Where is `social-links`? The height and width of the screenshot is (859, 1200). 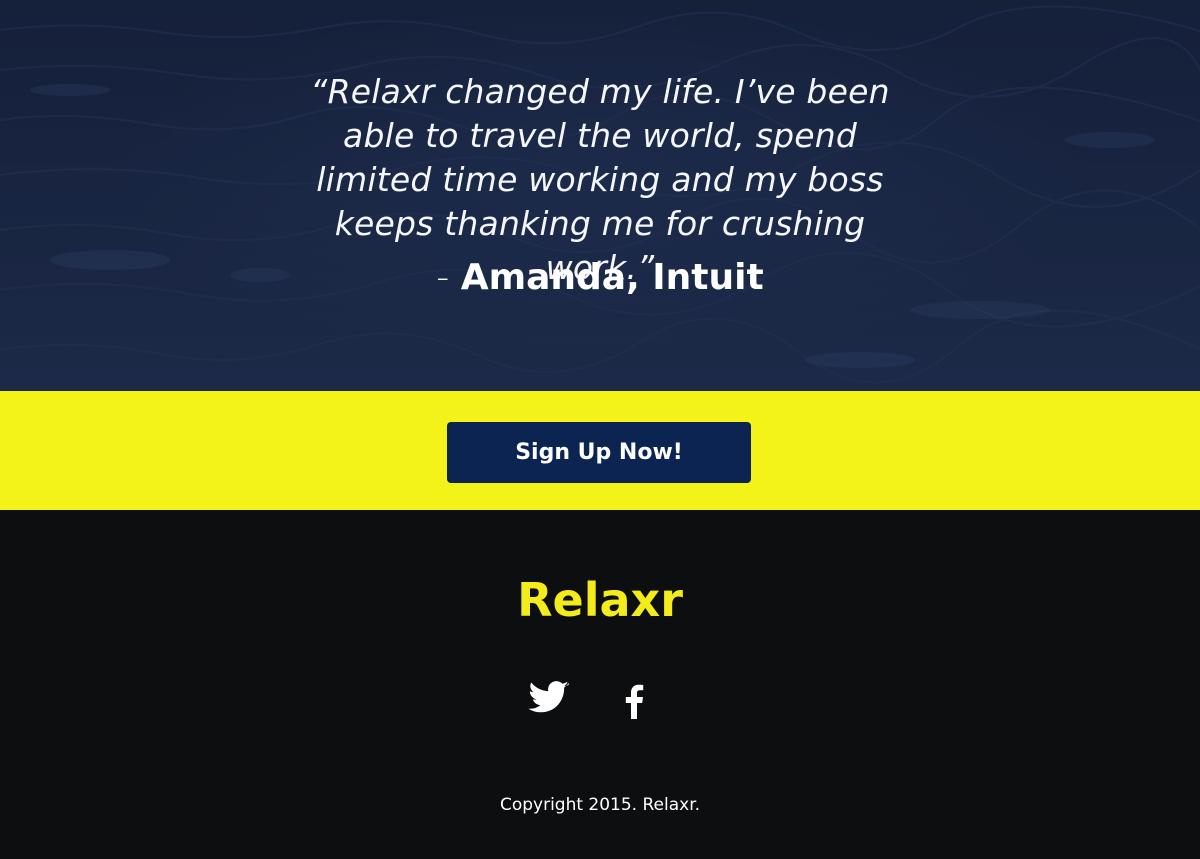 social-links is located at coordinates (600, 700).